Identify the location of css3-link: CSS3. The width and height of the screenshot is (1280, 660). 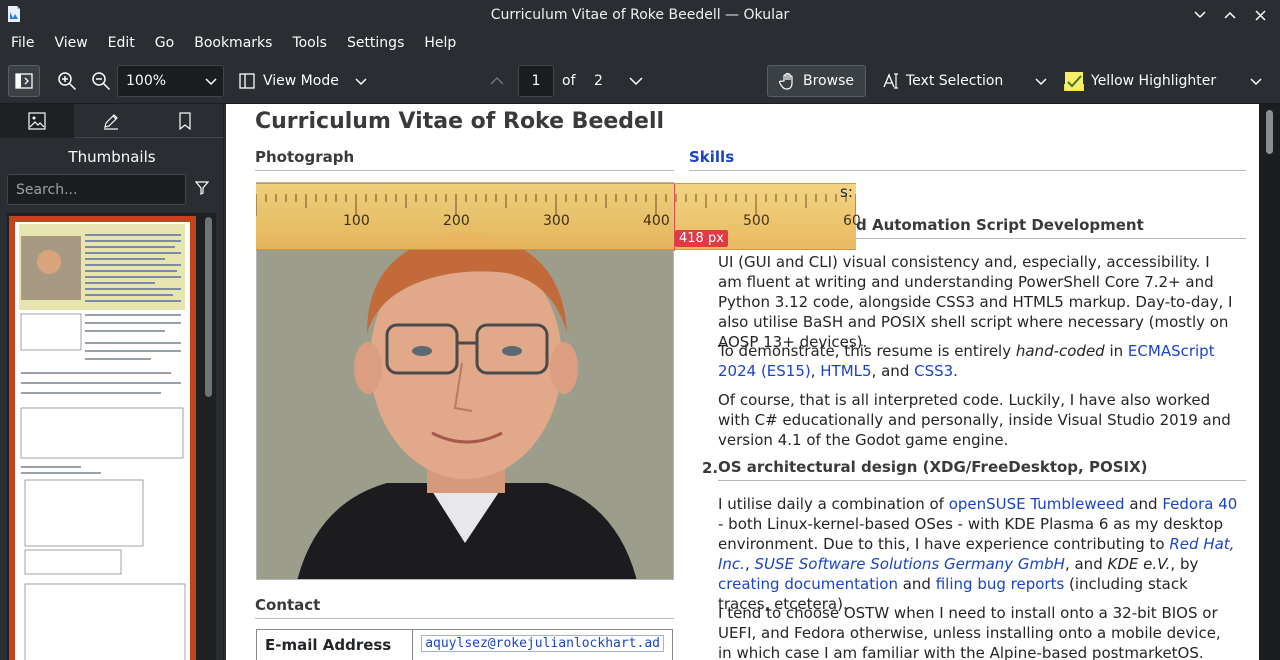
(933, 371).